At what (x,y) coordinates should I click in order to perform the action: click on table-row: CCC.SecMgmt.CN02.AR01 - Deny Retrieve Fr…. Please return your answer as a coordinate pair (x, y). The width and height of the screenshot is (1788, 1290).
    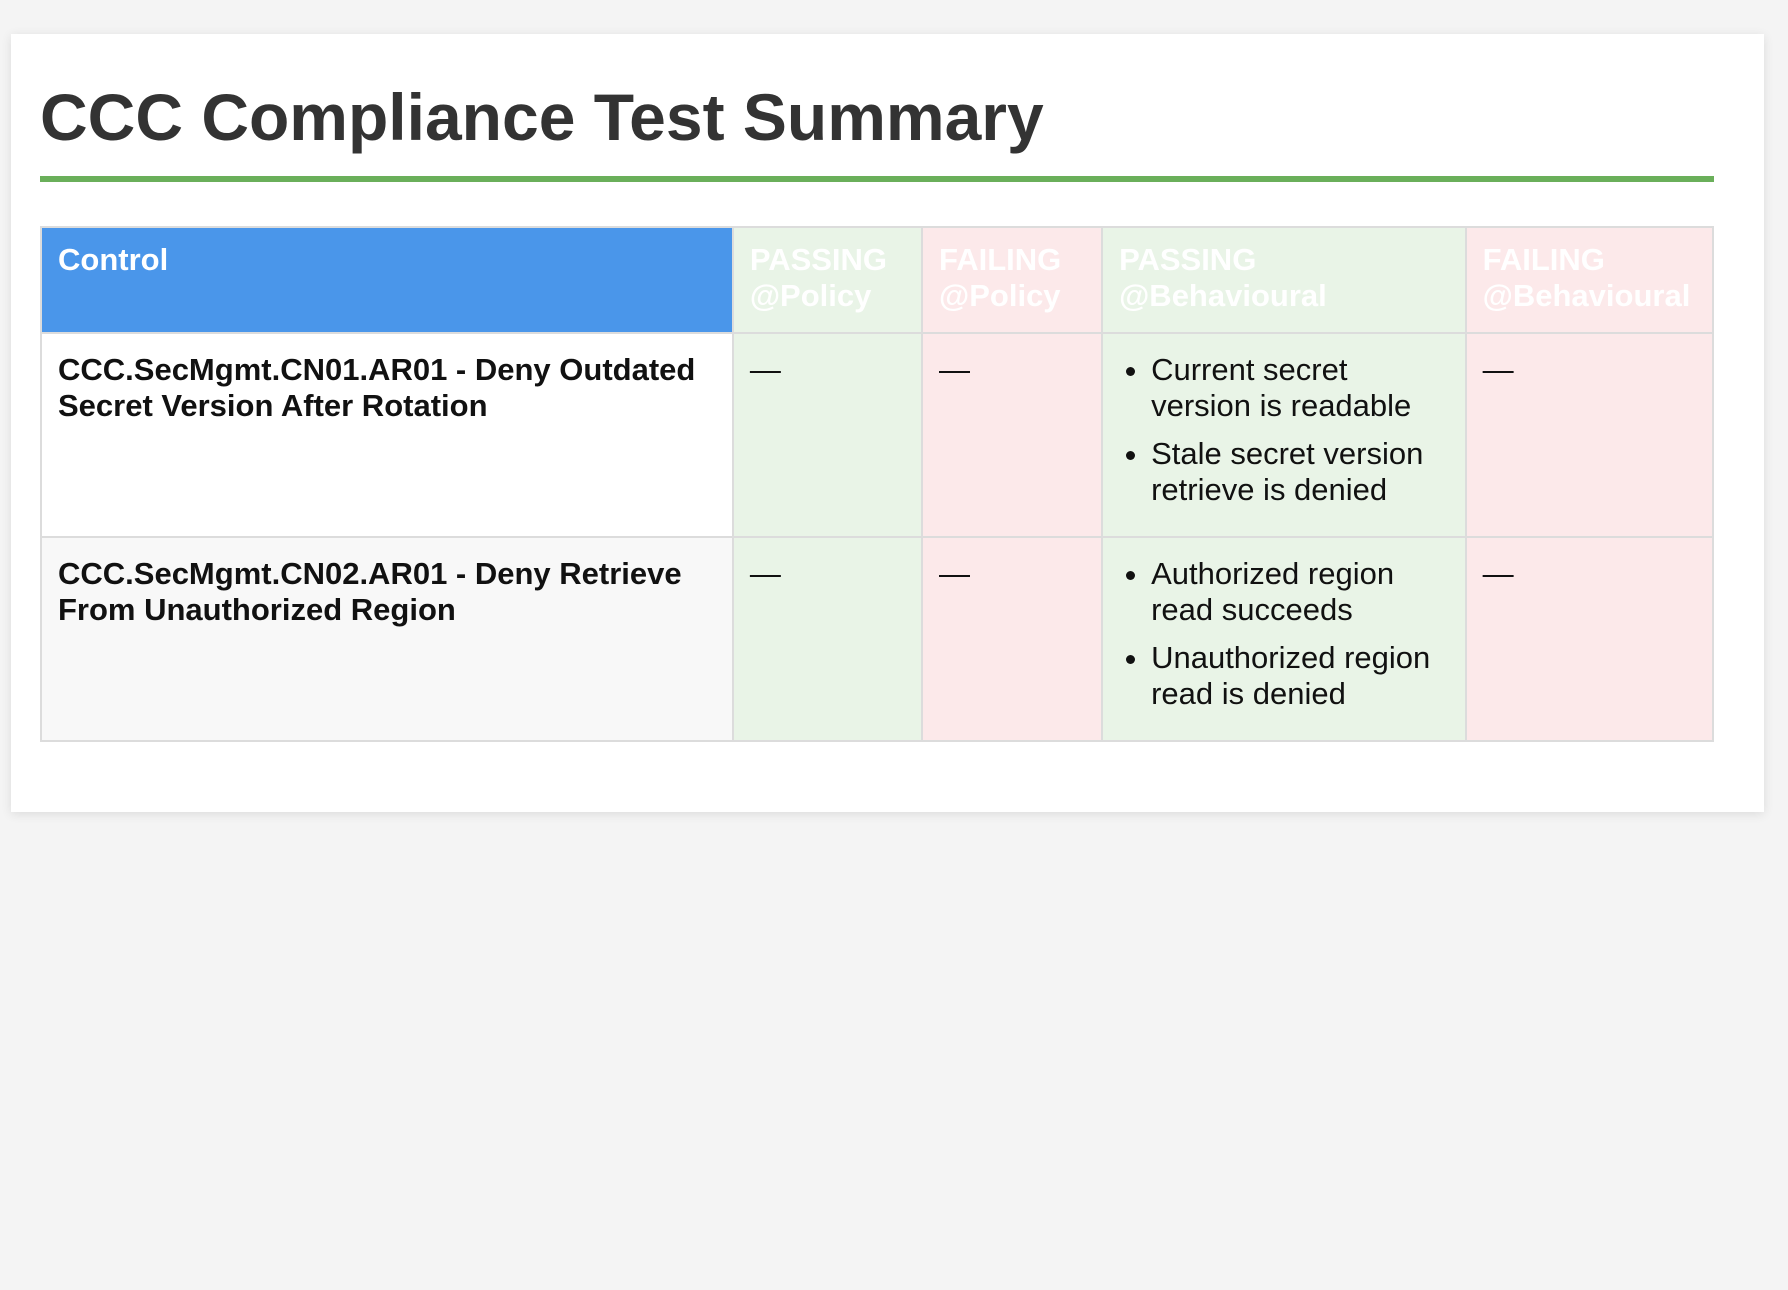
    Looking at the image, I should click on (877, 639).